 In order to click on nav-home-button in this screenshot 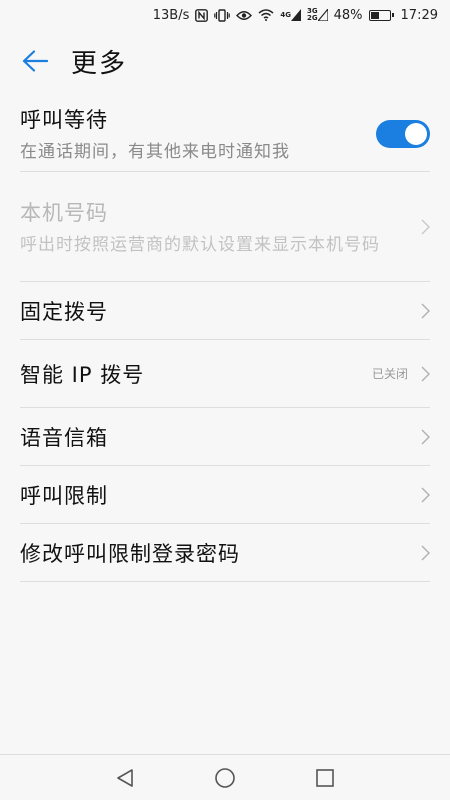, I will do `click(225, 778)`.